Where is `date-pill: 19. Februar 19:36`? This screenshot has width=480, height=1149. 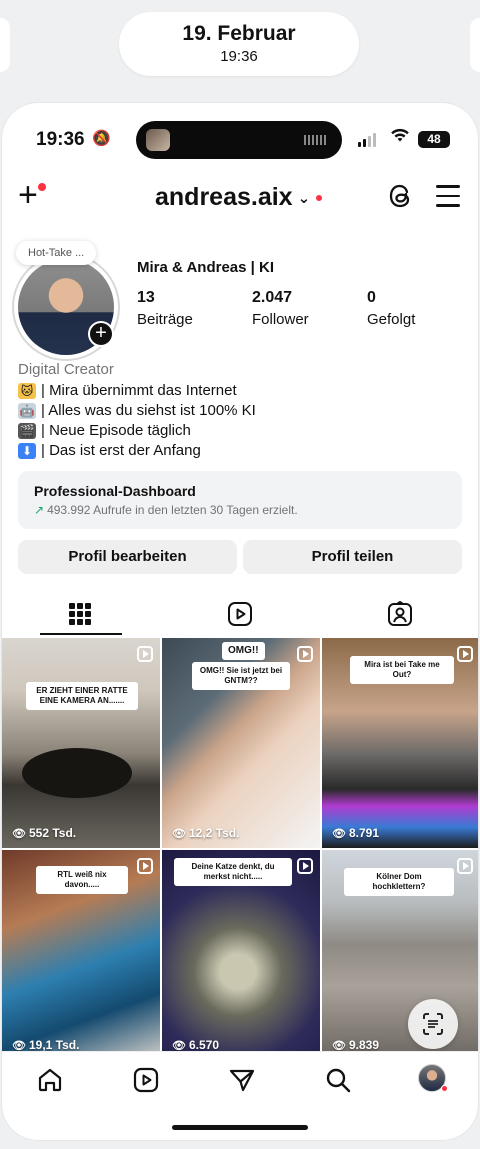 date-pill: 19. Februar 19:36 is located at coordinates (239, 44).